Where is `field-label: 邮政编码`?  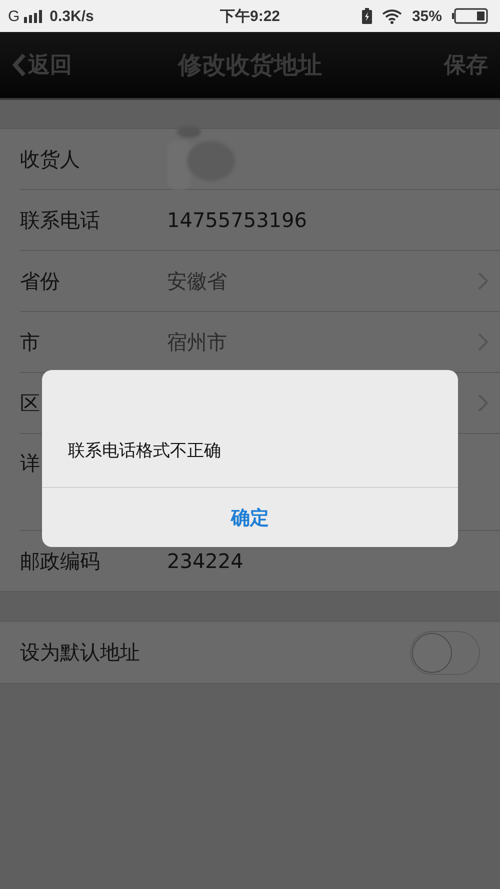
field-label: 邮政编码 is located at coordinates (60, 560).